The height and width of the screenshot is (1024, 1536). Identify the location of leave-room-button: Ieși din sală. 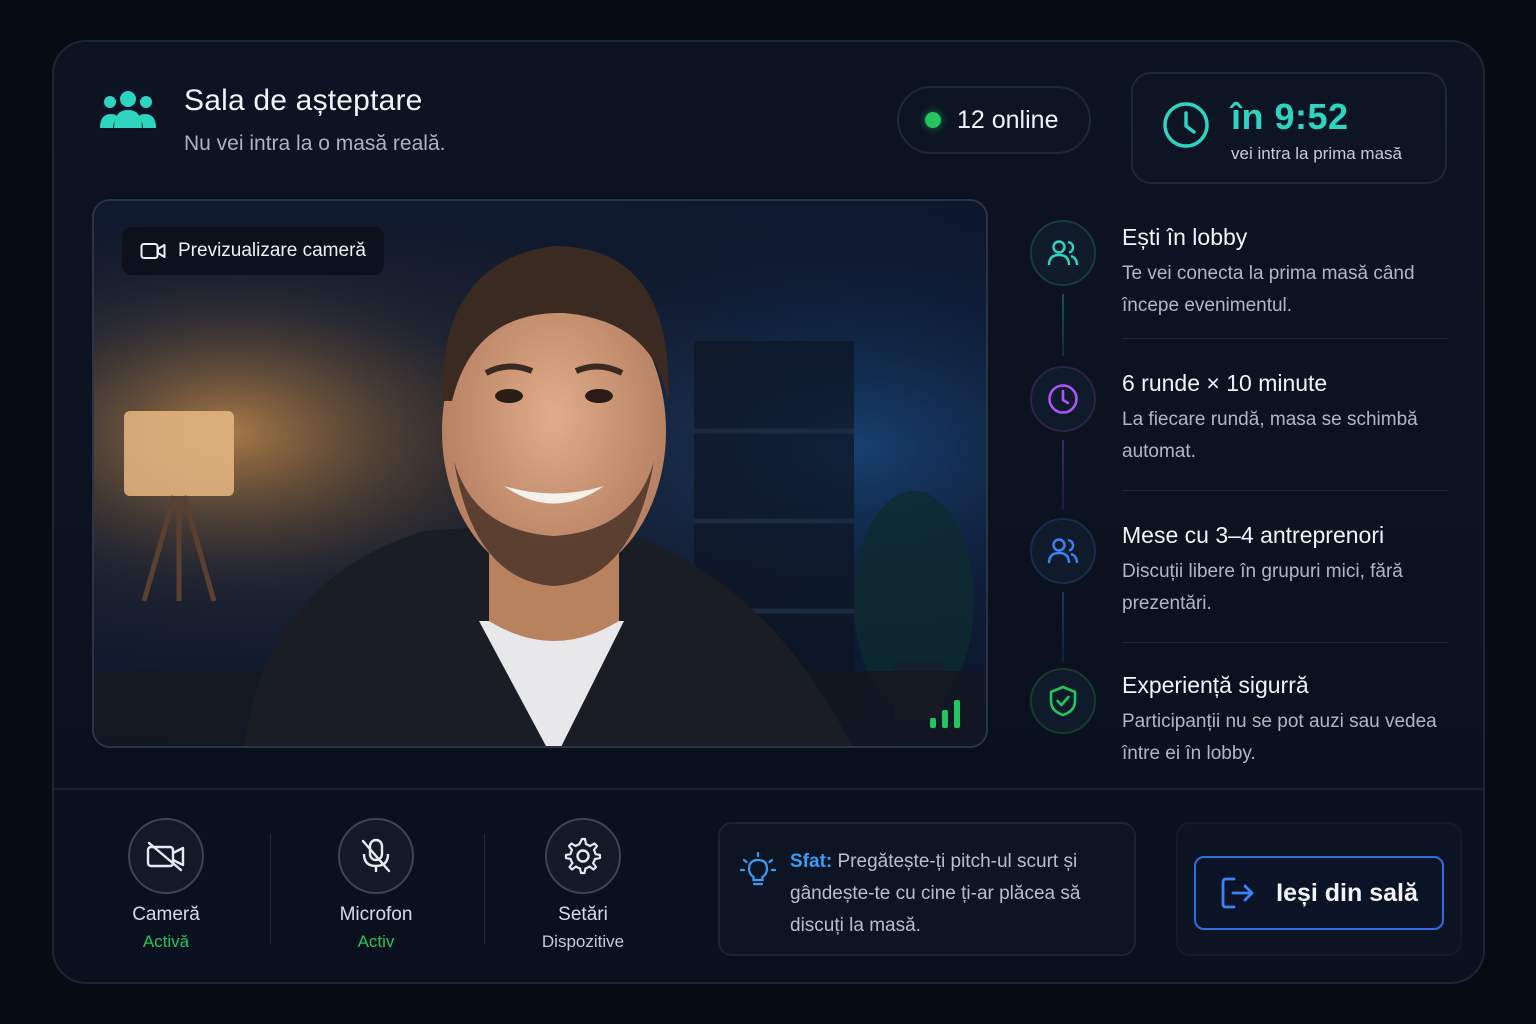
(1319, 893).